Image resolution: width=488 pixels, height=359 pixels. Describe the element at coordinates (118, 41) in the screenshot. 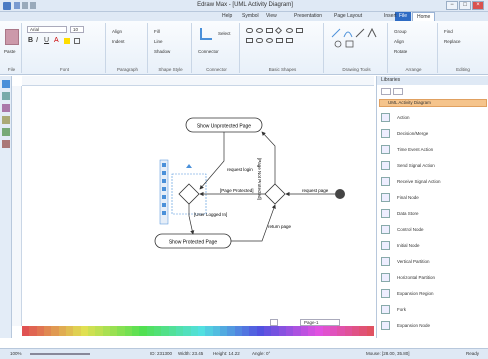

I see `indent-button: Indent` at that location.